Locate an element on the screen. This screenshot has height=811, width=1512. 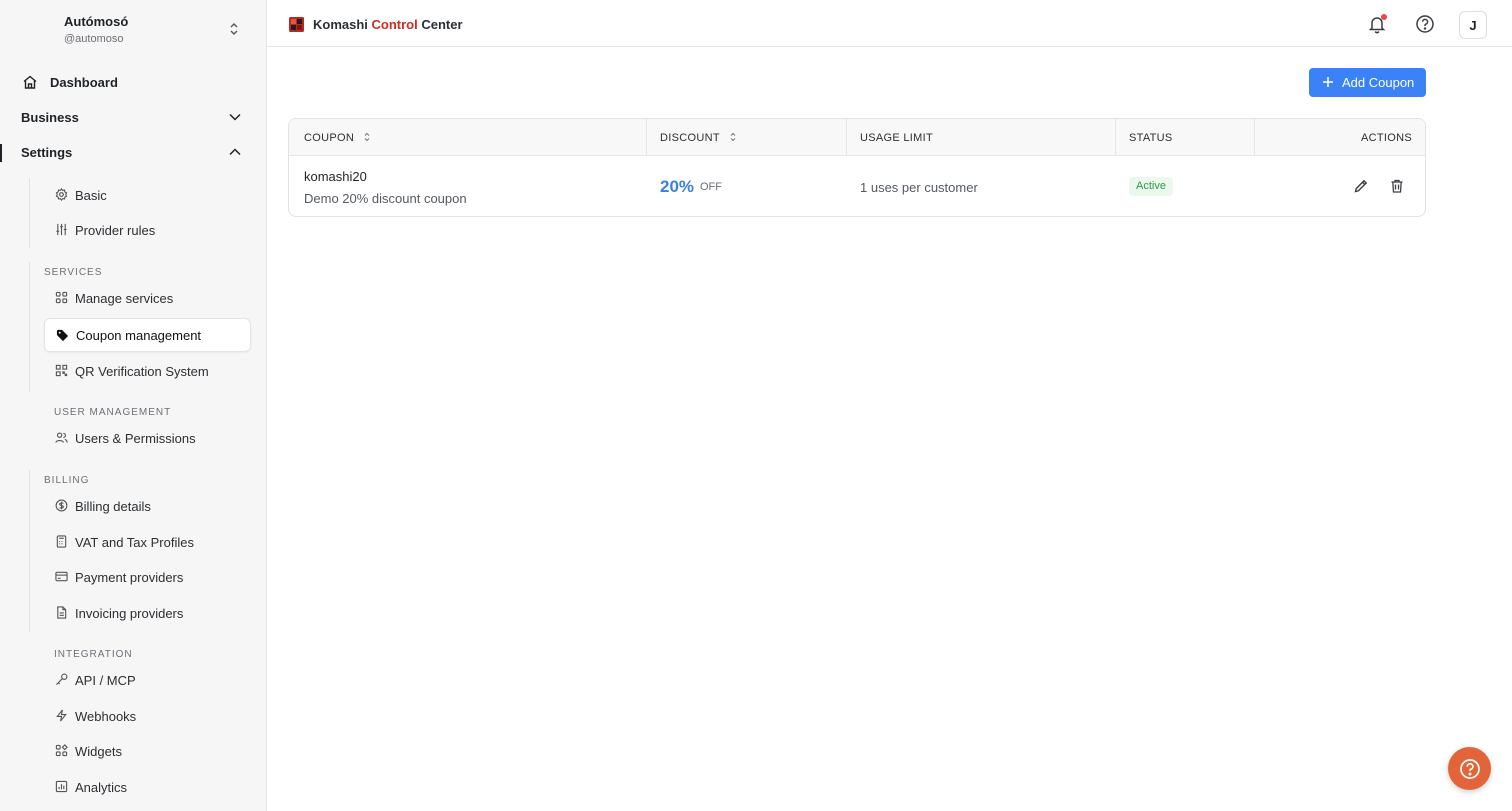
add-coupon-label: Add Coupon is located at coordinates (1378, 82).